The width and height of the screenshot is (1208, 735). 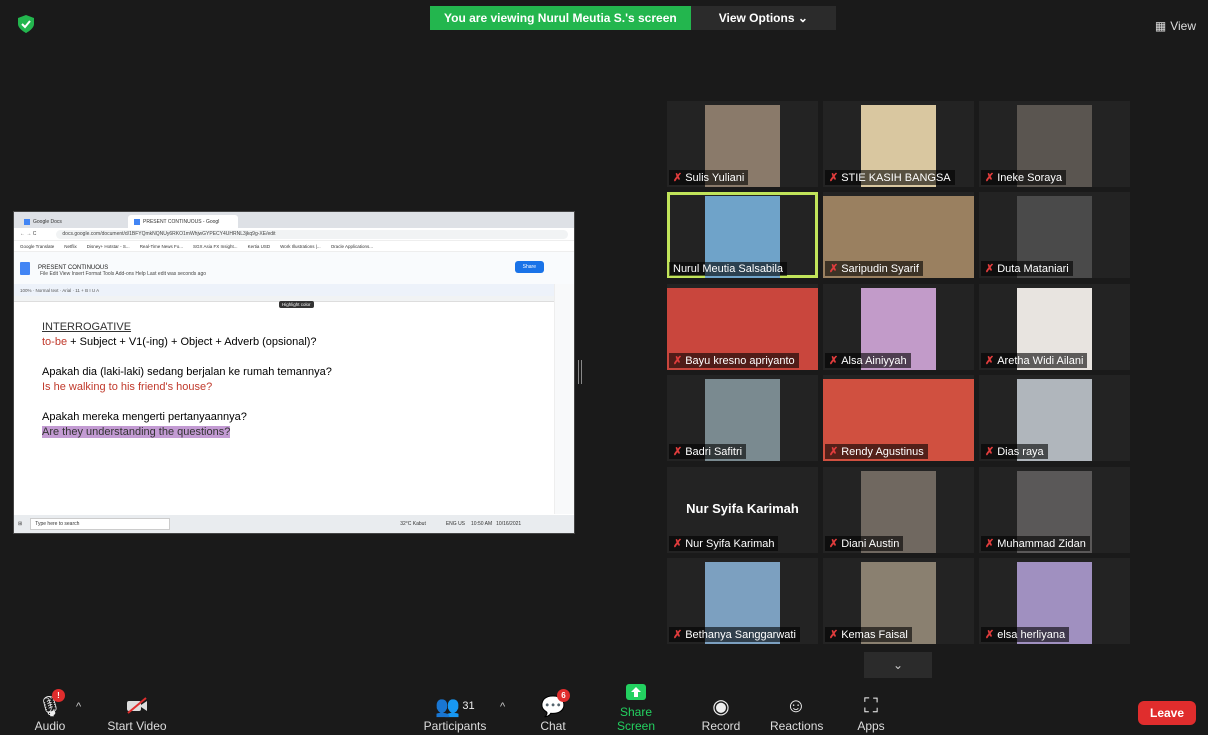 What do you see at coordinates (1033, 268) in the screenshot?
I see `participant-name: Duta Mataniari` at bounding box center [1033, 268].